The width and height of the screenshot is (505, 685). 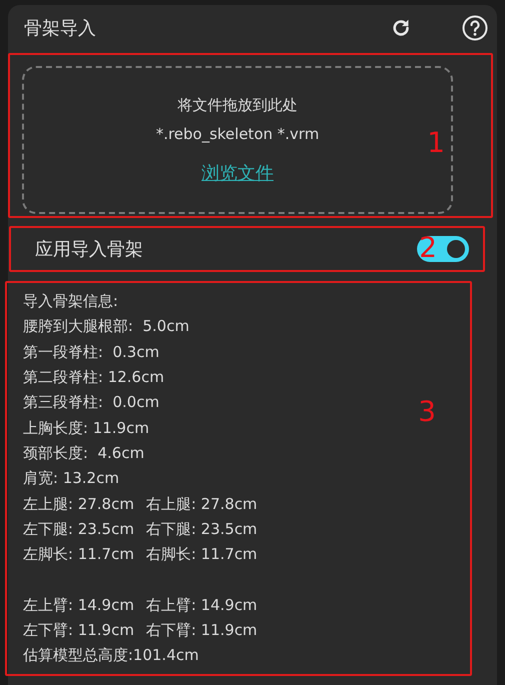 What do you see at coordinates (89, 249) in the screenshot?
I see `toggle-label: 应用导入骨架` at bounding box center [89, 249].